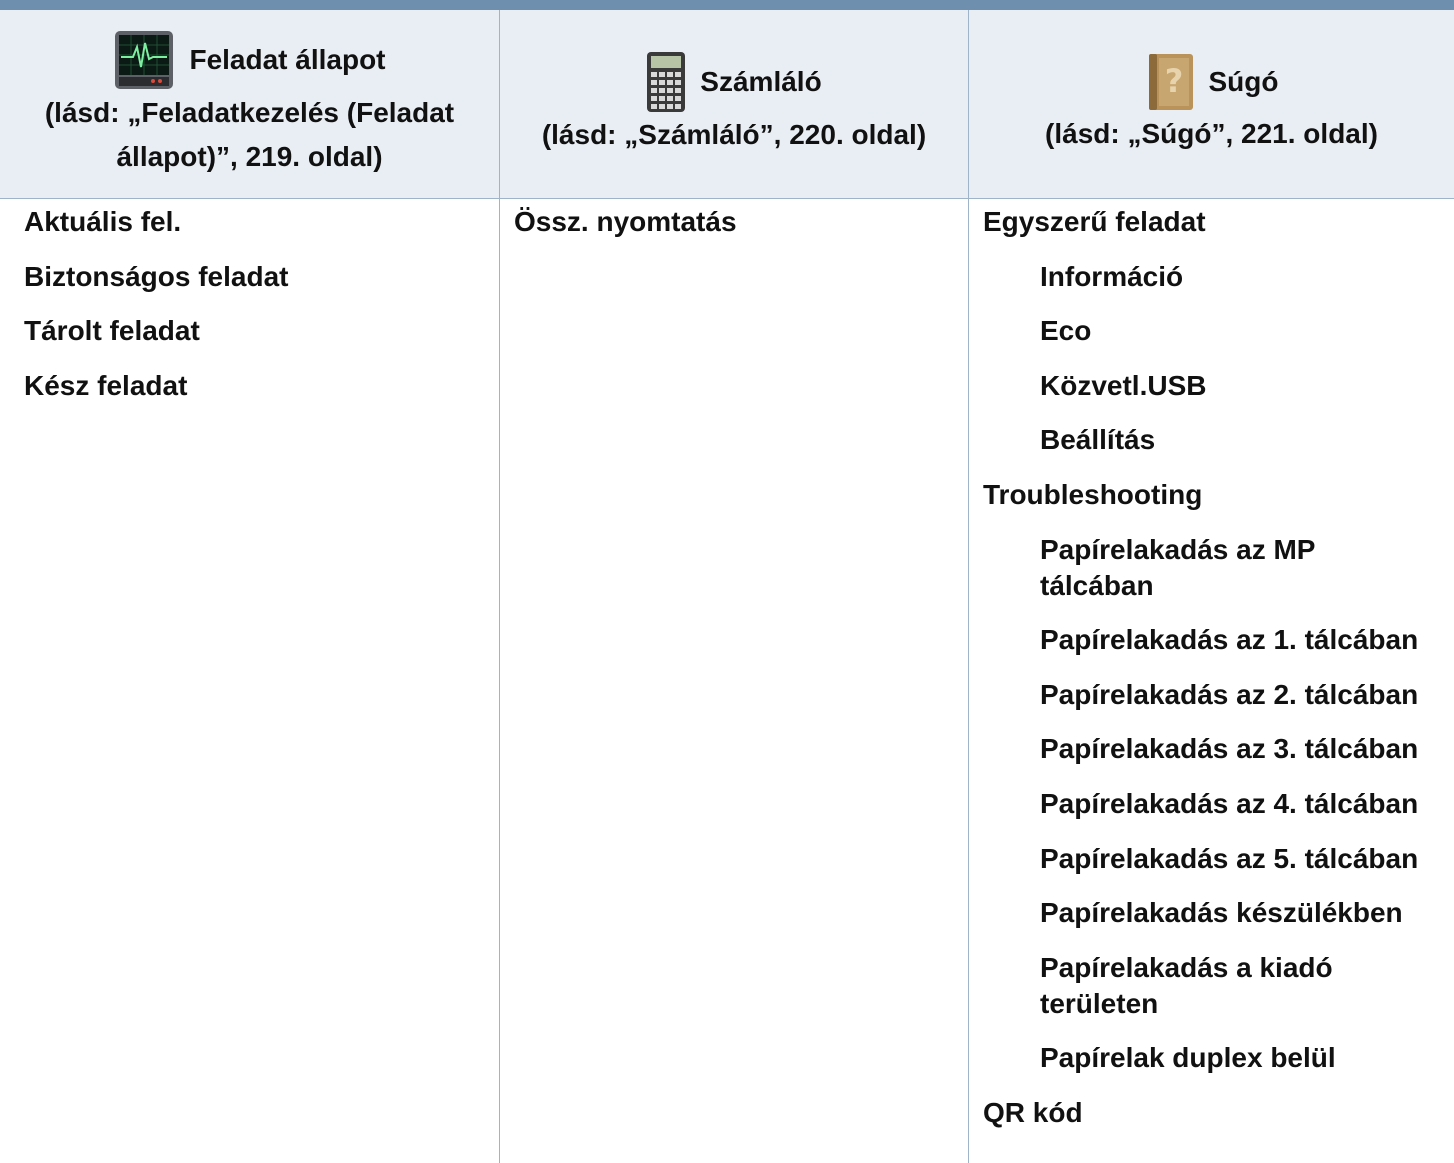  Describe the element at coordinates (1229, 858) in the screenshot. I see `list-item: Papírelakadás az 5. tálcában` at that location.